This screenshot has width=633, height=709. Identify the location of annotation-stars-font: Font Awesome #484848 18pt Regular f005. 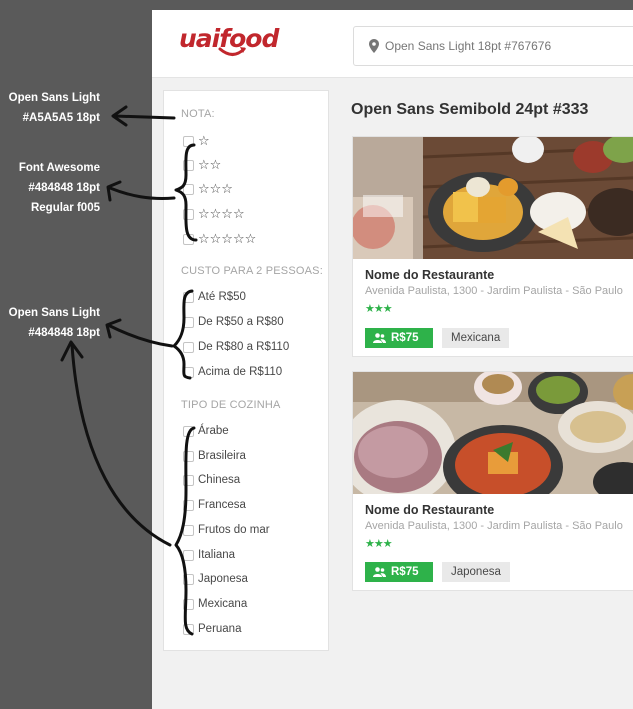
(50, 188).